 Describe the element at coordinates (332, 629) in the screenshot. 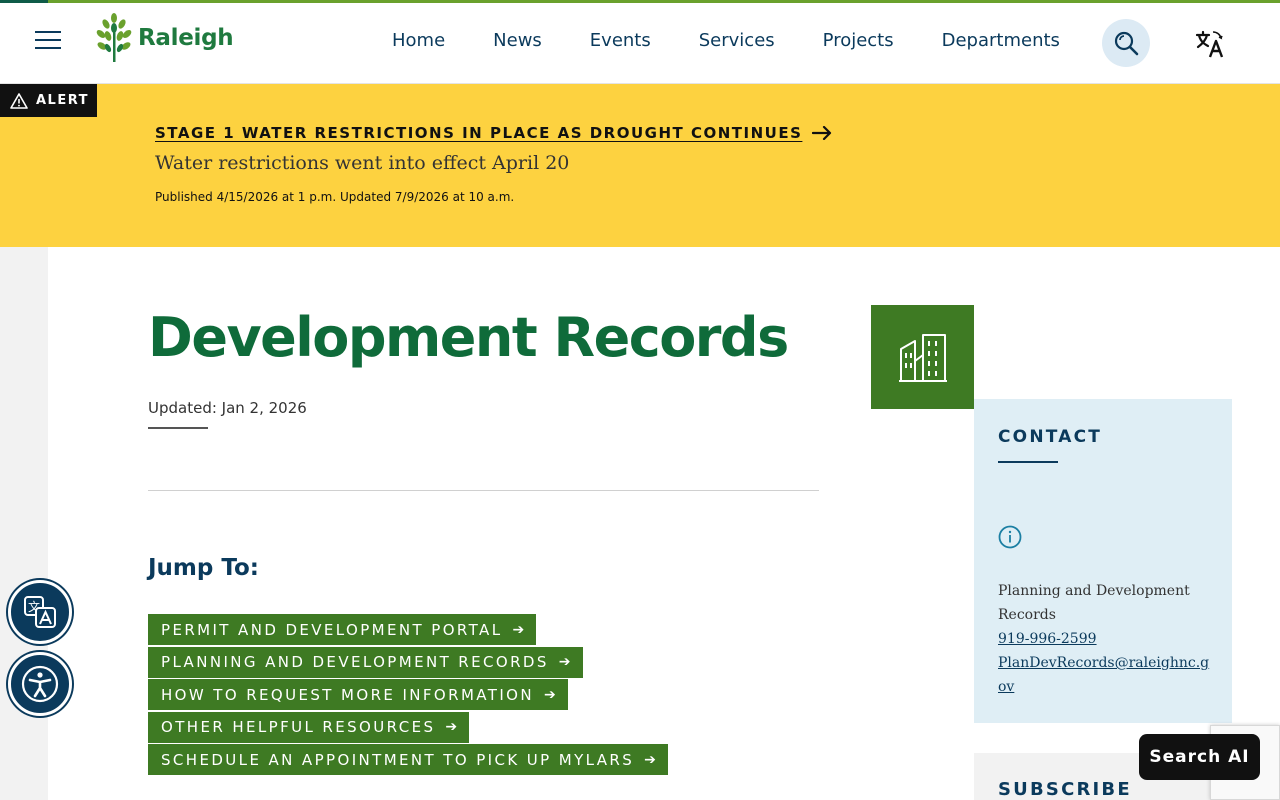

I see `jump-link-label: PERMIT AND DEVELOPMENT PORTAL` at that location.